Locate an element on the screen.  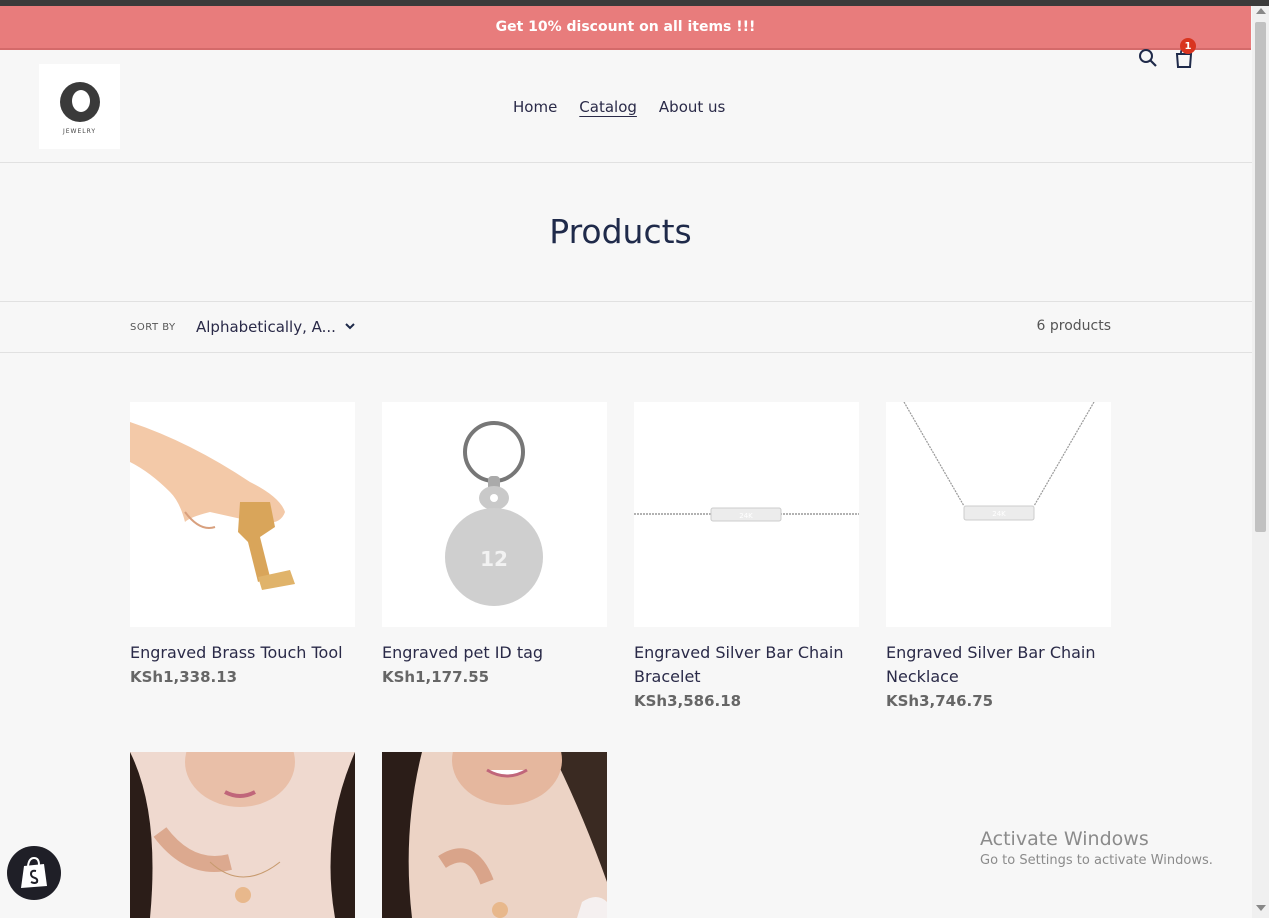
shopify-chat-button is located at coordinates (34, 873).